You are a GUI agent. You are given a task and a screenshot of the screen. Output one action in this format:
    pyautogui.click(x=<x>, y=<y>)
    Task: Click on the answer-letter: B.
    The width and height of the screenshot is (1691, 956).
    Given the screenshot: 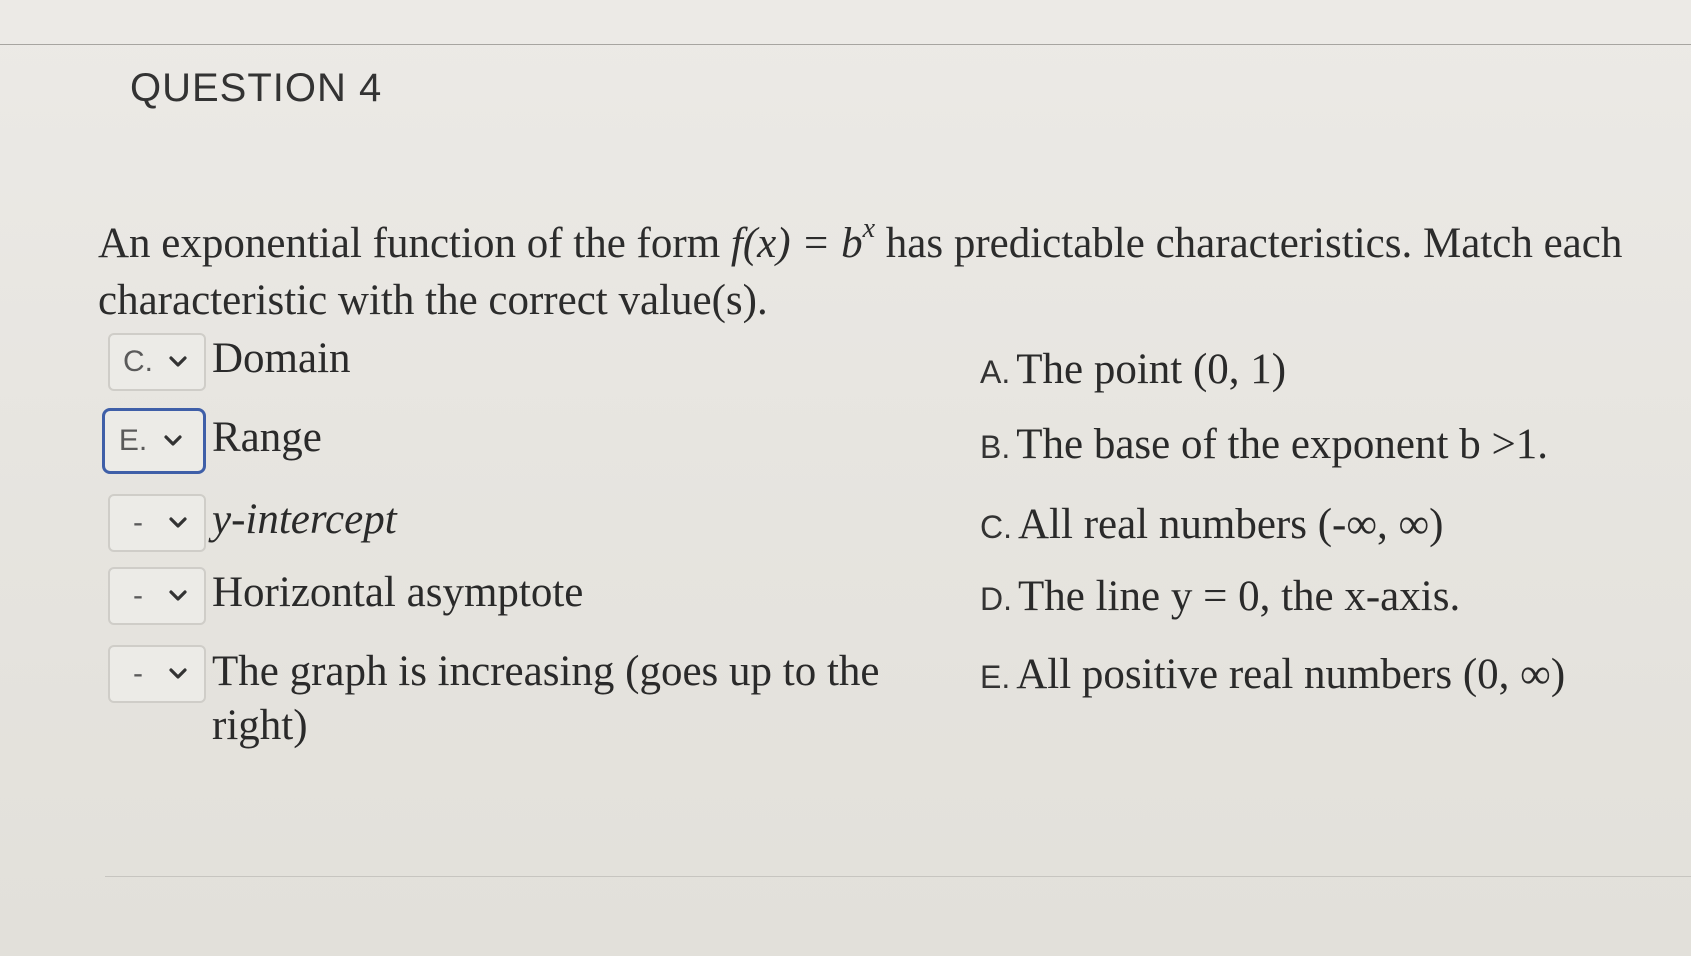 What is the action you would take?
    pyautogui.click(x=995, y=447)
    